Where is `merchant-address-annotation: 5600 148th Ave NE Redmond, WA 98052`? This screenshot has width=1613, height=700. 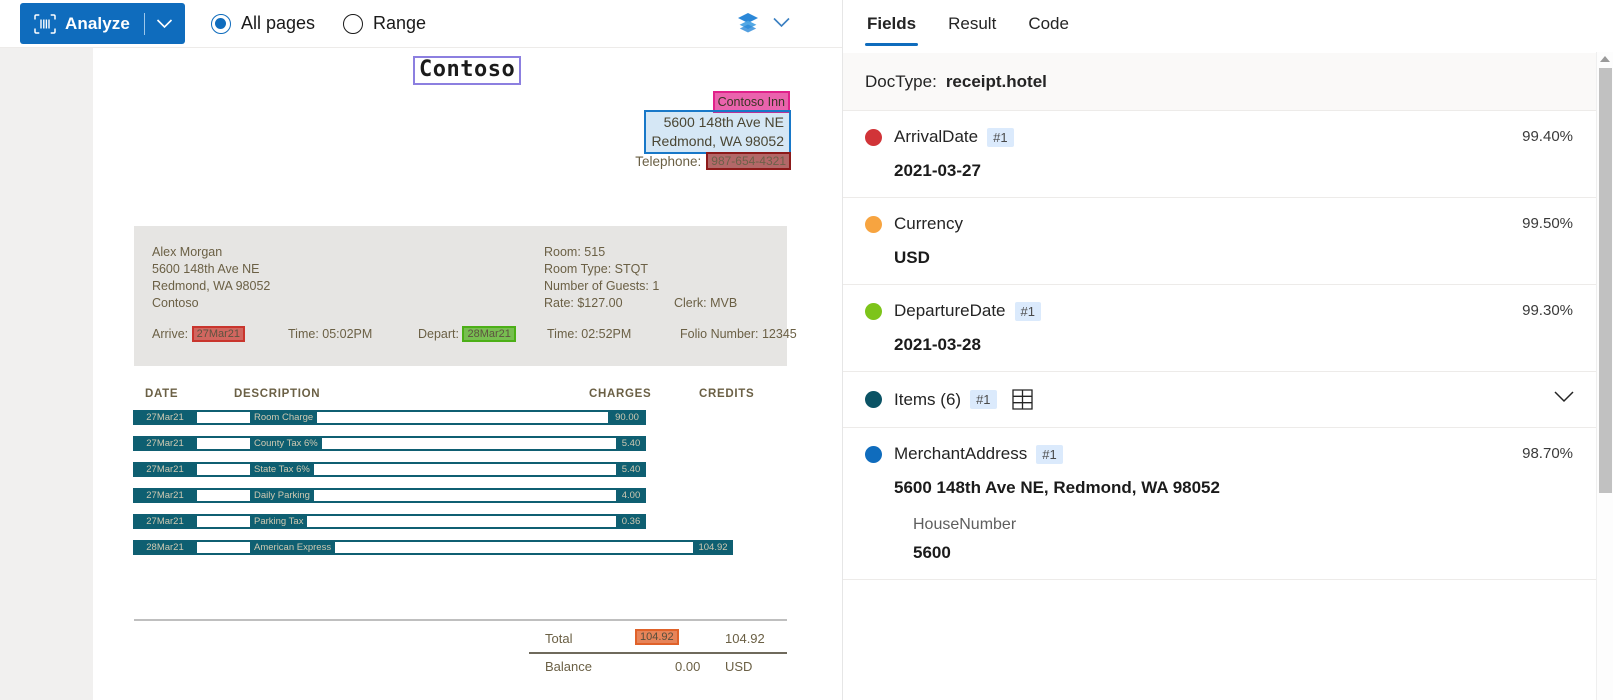 merchant-address-annotation: 5600 148th Ave NE Redmond, WA 98052 is located at coordinates (717, 132).